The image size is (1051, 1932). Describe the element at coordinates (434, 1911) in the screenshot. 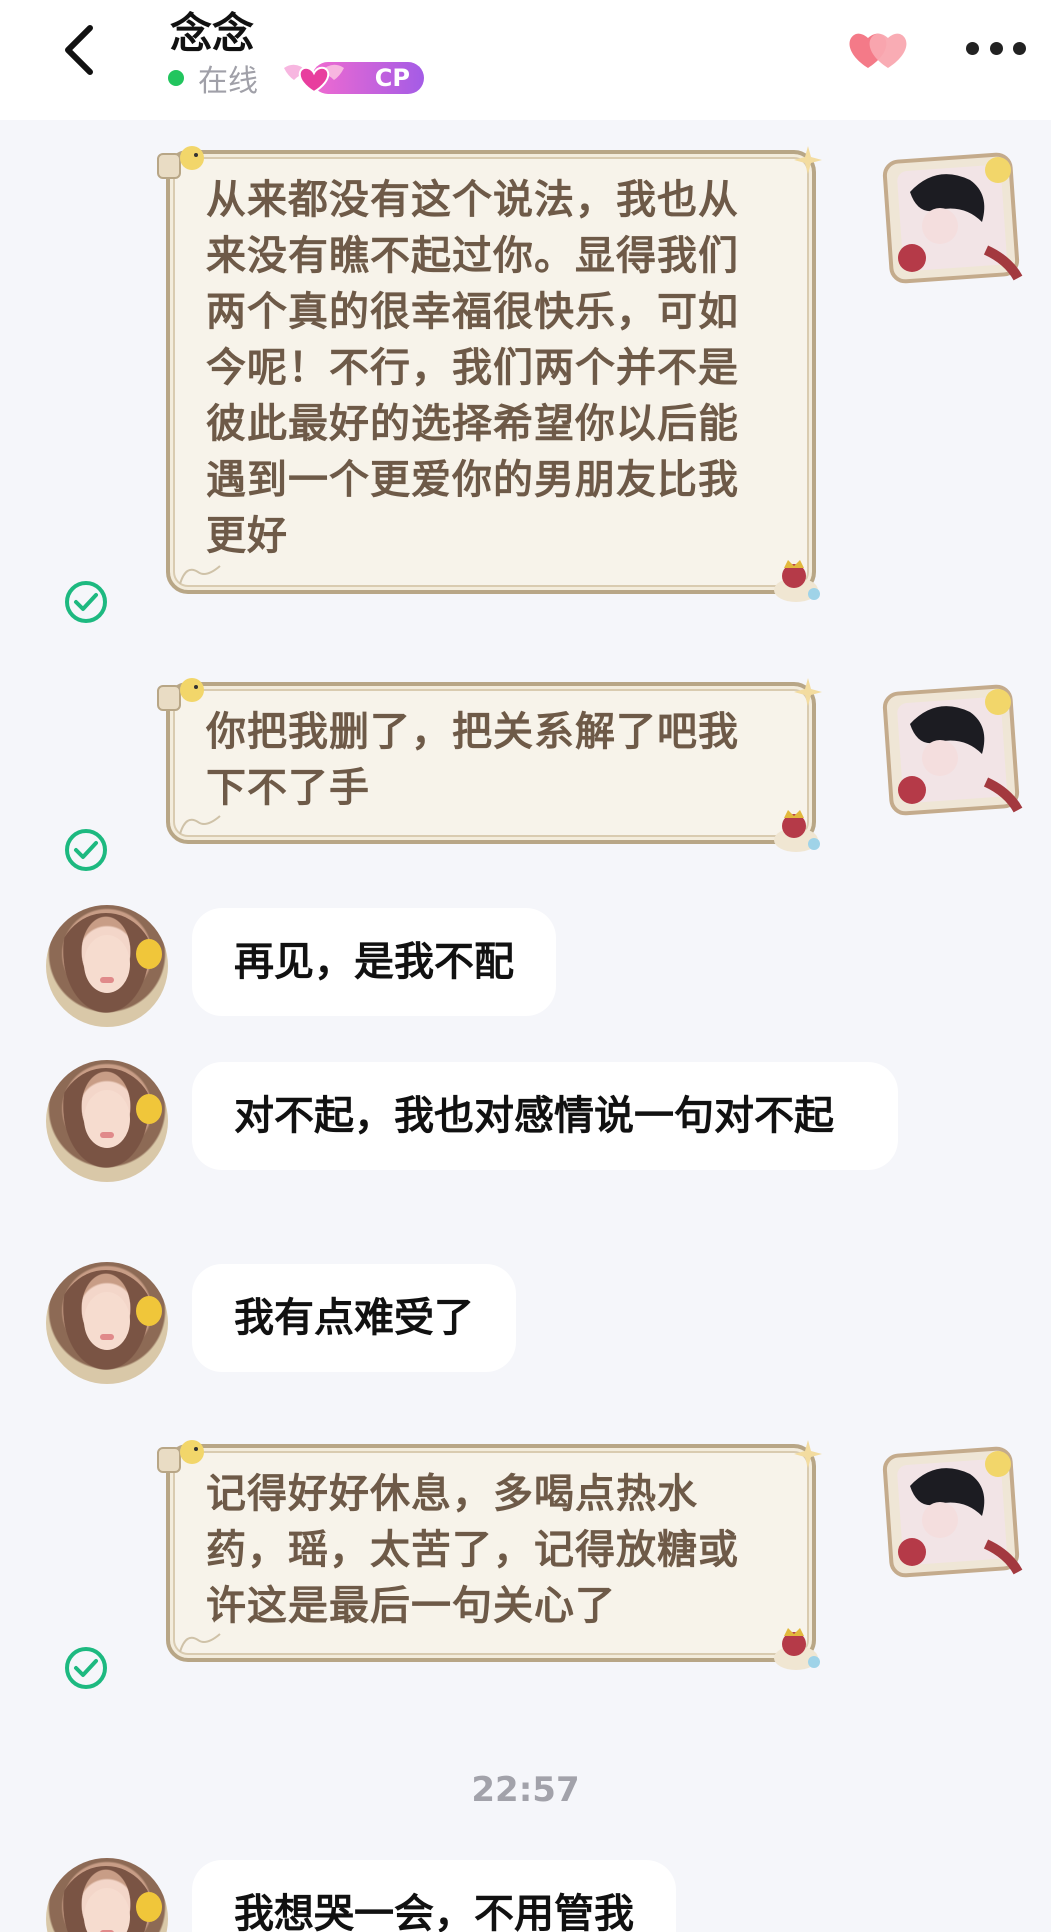

I see `message-text: 我想哭一会，不用管我` at that location.